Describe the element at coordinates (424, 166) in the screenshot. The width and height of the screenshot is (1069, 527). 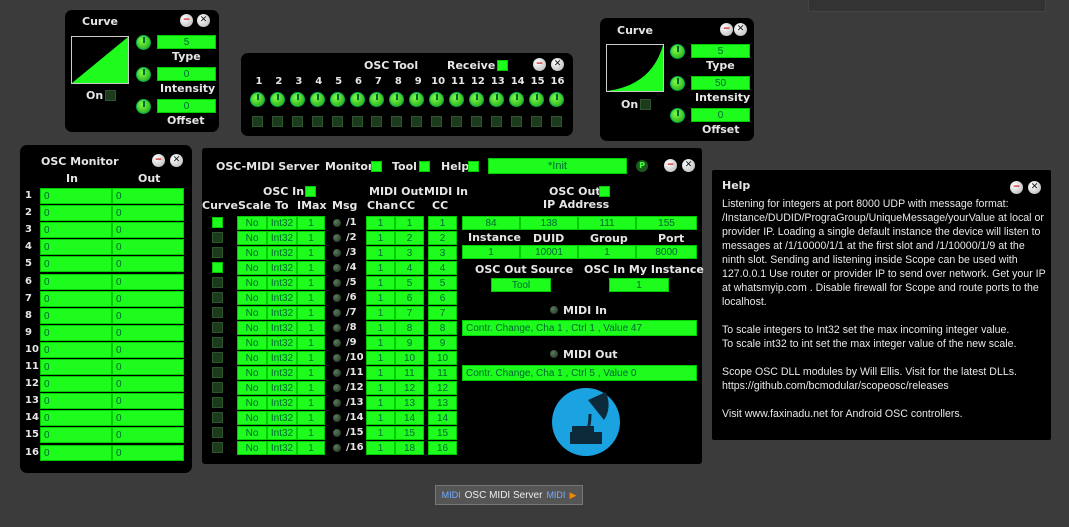
I see `tool-toggle` at that location.